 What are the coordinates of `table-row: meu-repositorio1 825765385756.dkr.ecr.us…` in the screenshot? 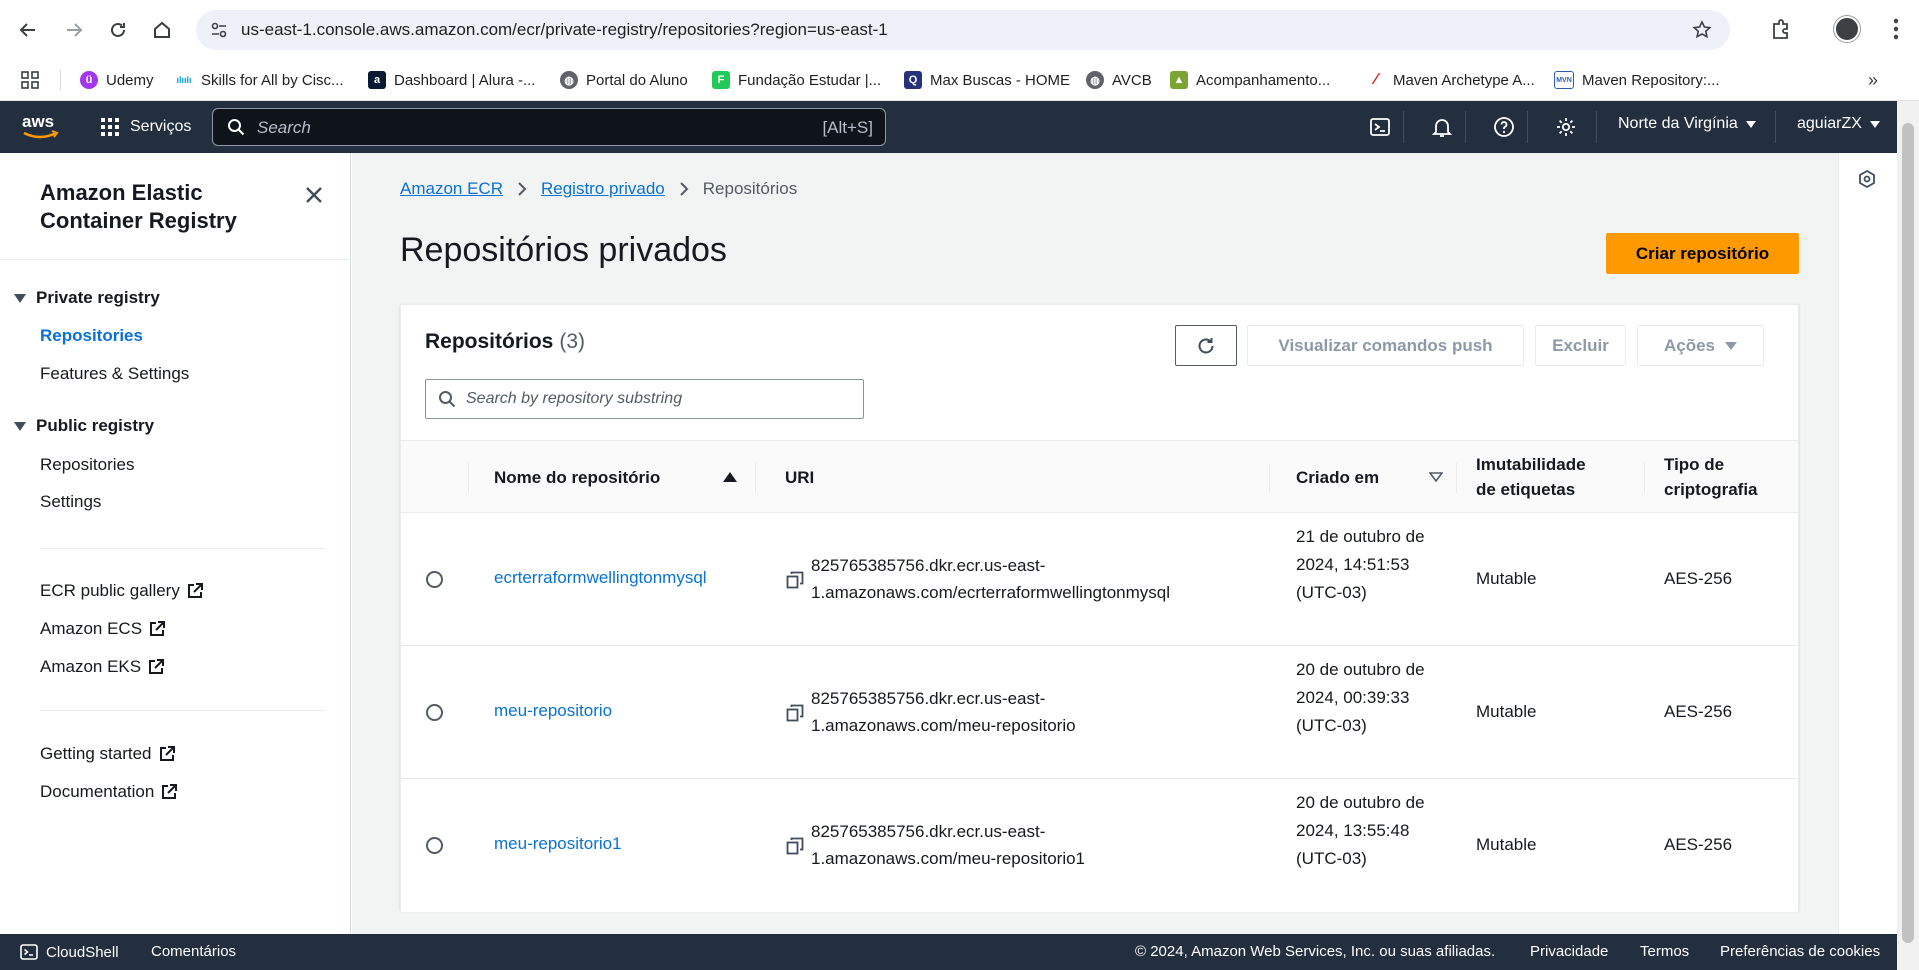 It's located at (1099, 845).